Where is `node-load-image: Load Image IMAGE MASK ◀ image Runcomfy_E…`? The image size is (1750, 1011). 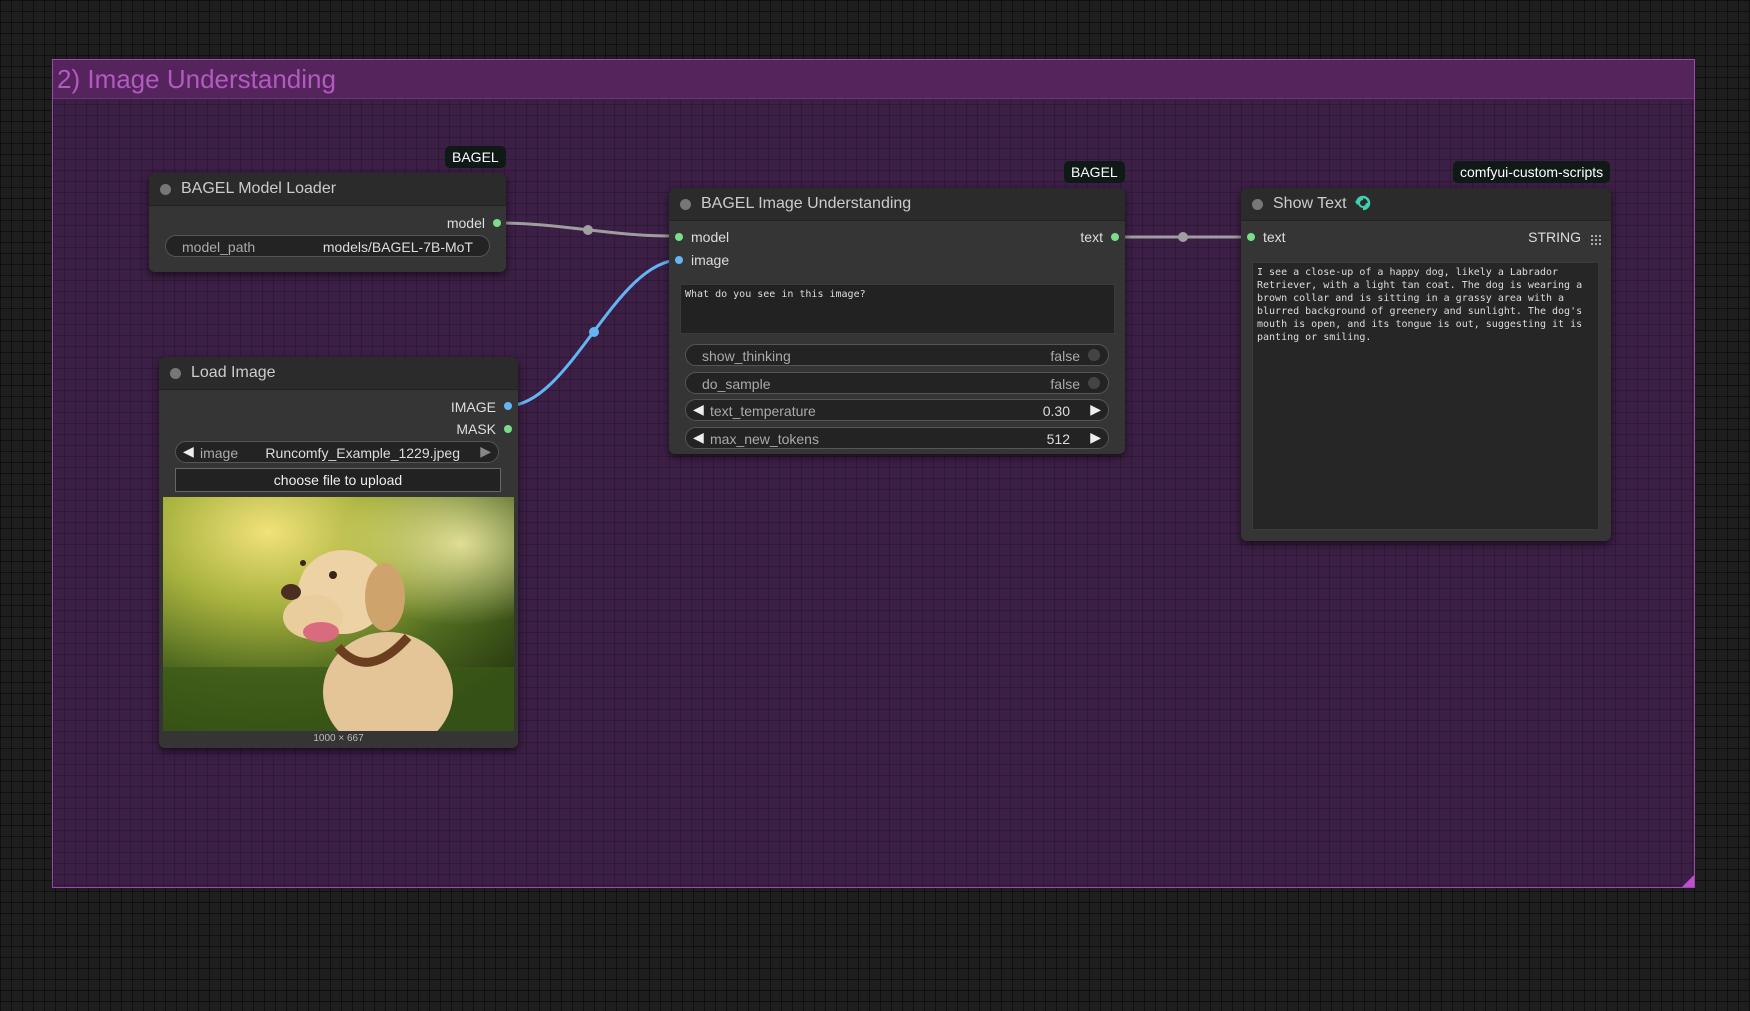
node-load-image: Load Image IMAGE MASK ◀ image Runcomfy_E… is located at coordinates (338, 552).